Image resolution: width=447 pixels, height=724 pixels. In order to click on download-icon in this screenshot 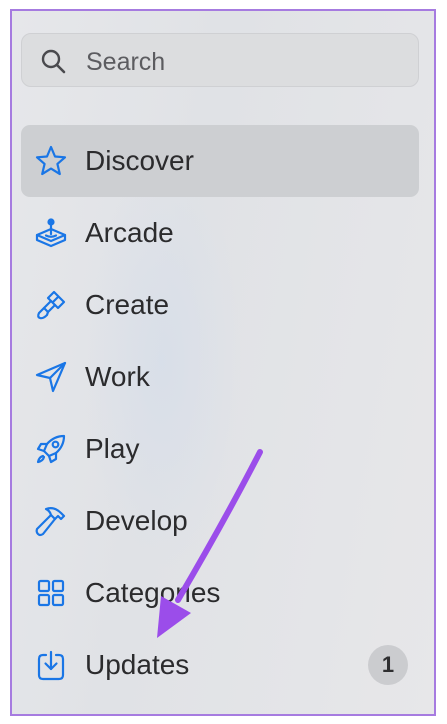, I will do `click(51, 665)`.